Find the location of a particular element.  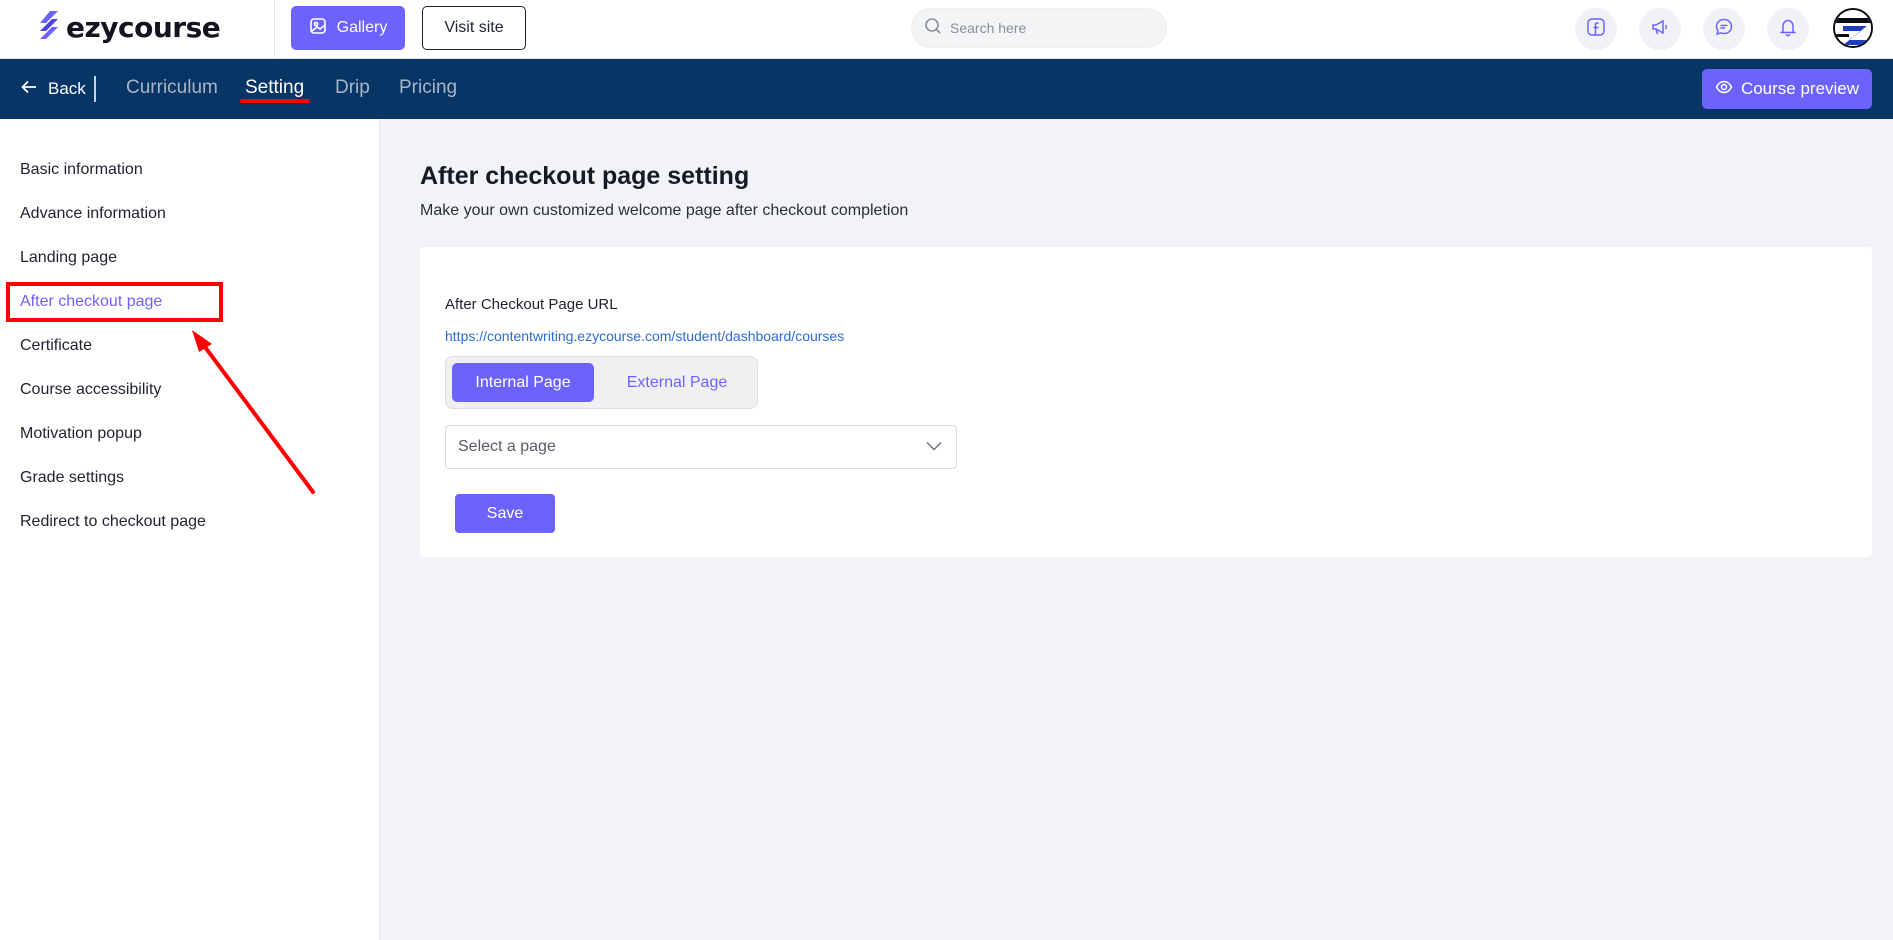

bell-icon is located at coordinates (1788, 29).